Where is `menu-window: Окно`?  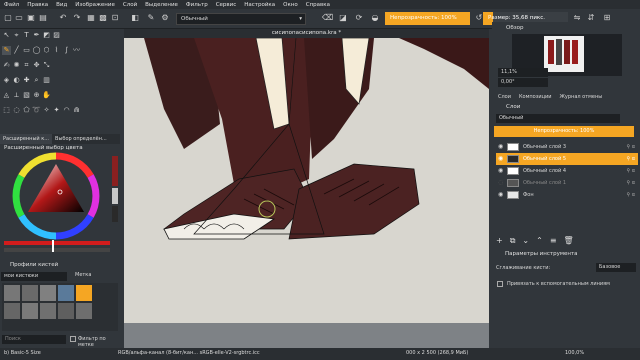
menu-window: Окно is located at coordinates (290, 5).